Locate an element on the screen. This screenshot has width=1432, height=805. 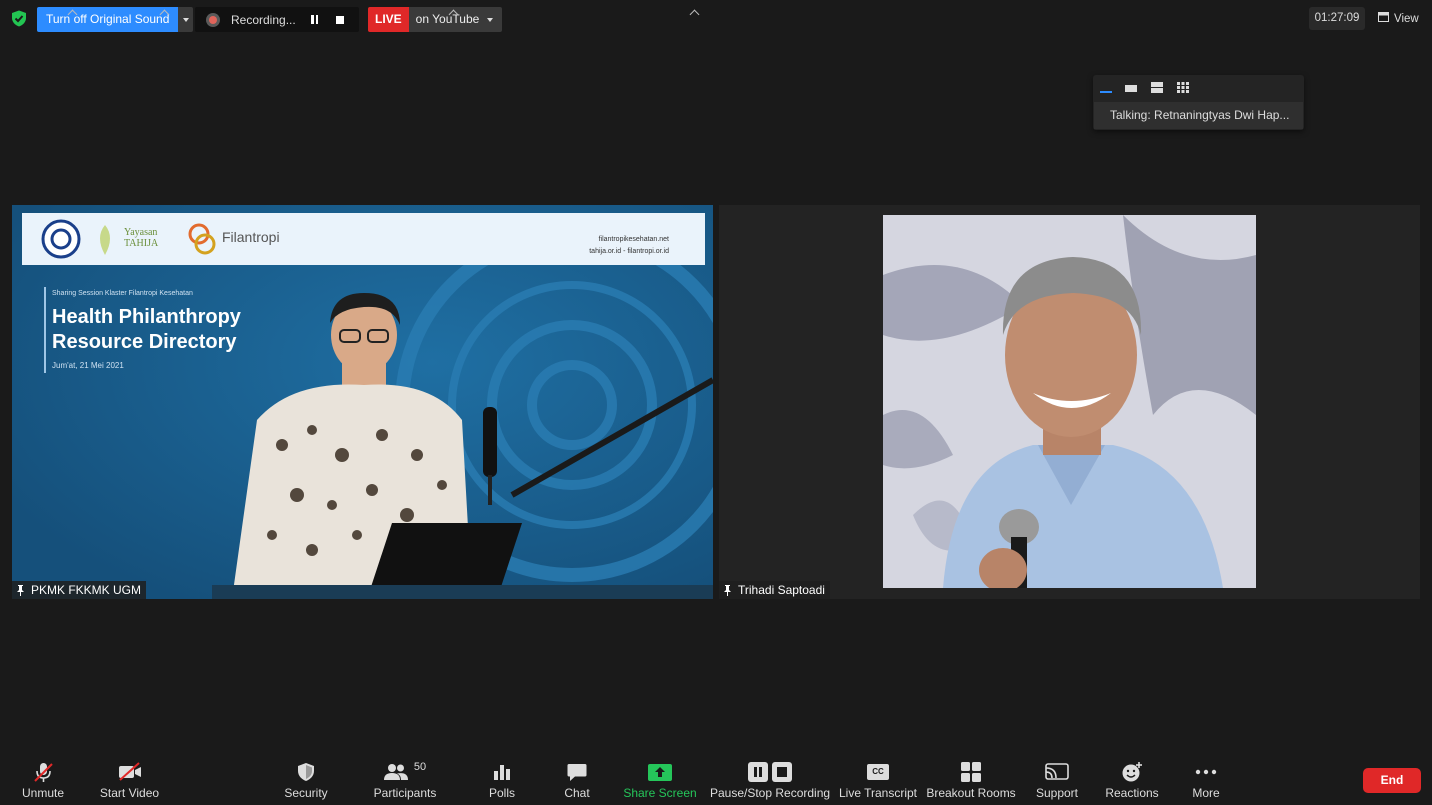
recording-dot-icon is located at coordinates (213, 19).